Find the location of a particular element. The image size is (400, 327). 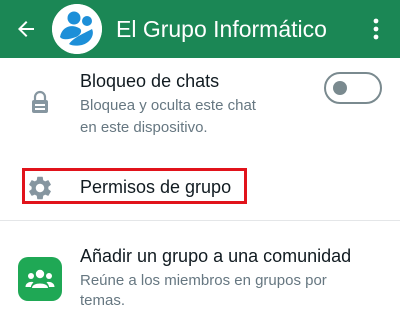

chat-lock-subtitle-line1: Bloquea y oculta este chat is located at coordinates (168, 105).